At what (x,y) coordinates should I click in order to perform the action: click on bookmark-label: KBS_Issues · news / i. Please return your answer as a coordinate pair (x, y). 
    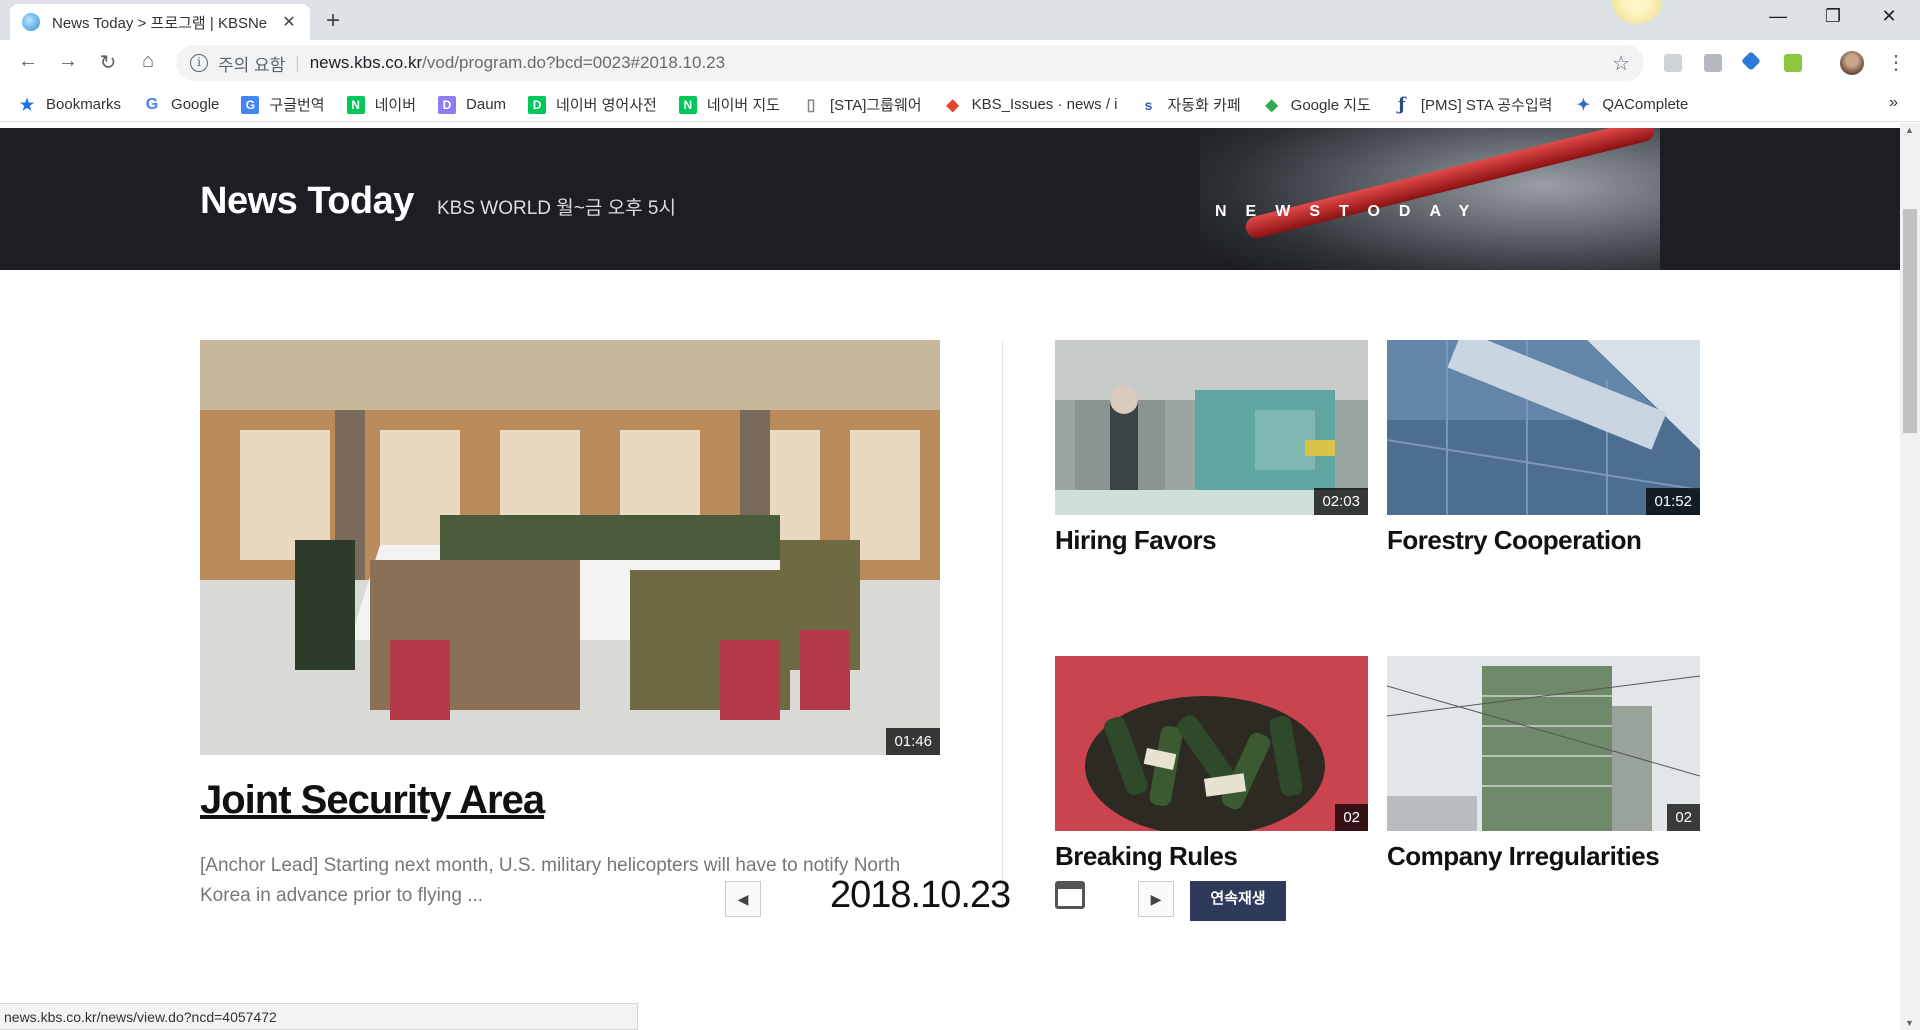
    Looking at the image, I should click on (1044, 104).